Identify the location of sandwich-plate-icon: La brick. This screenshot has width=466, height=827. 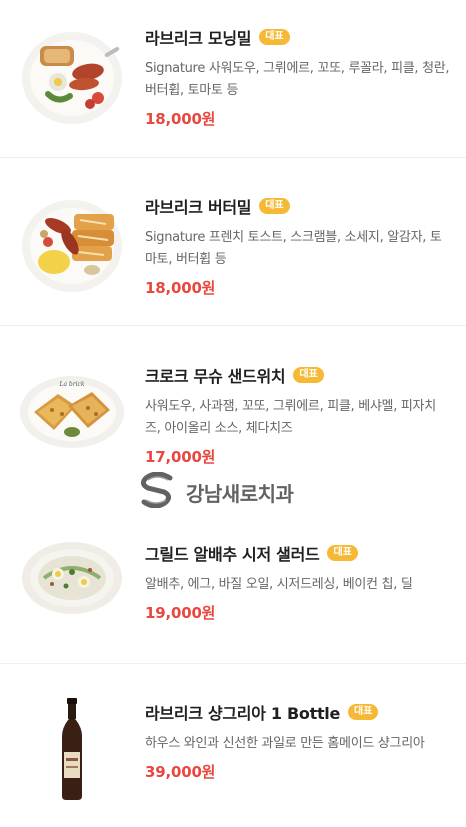
(72, 410).